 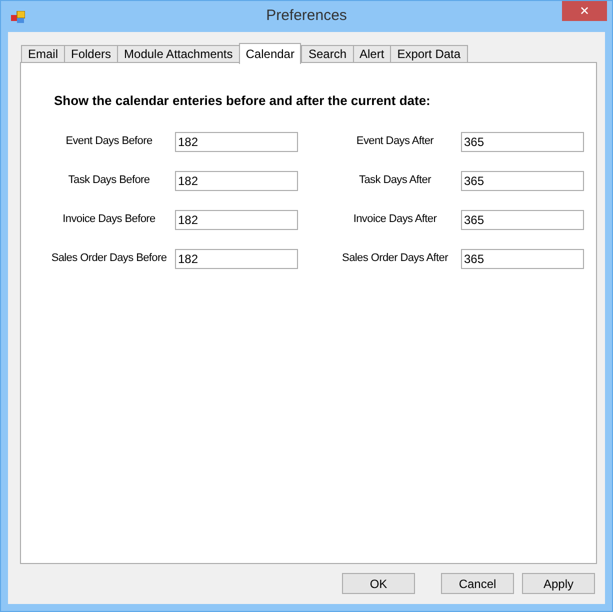 What do you see at coordinates (91, 54) in the screenshot?
I see `tab: Folders` at bounding box center [91, 54].